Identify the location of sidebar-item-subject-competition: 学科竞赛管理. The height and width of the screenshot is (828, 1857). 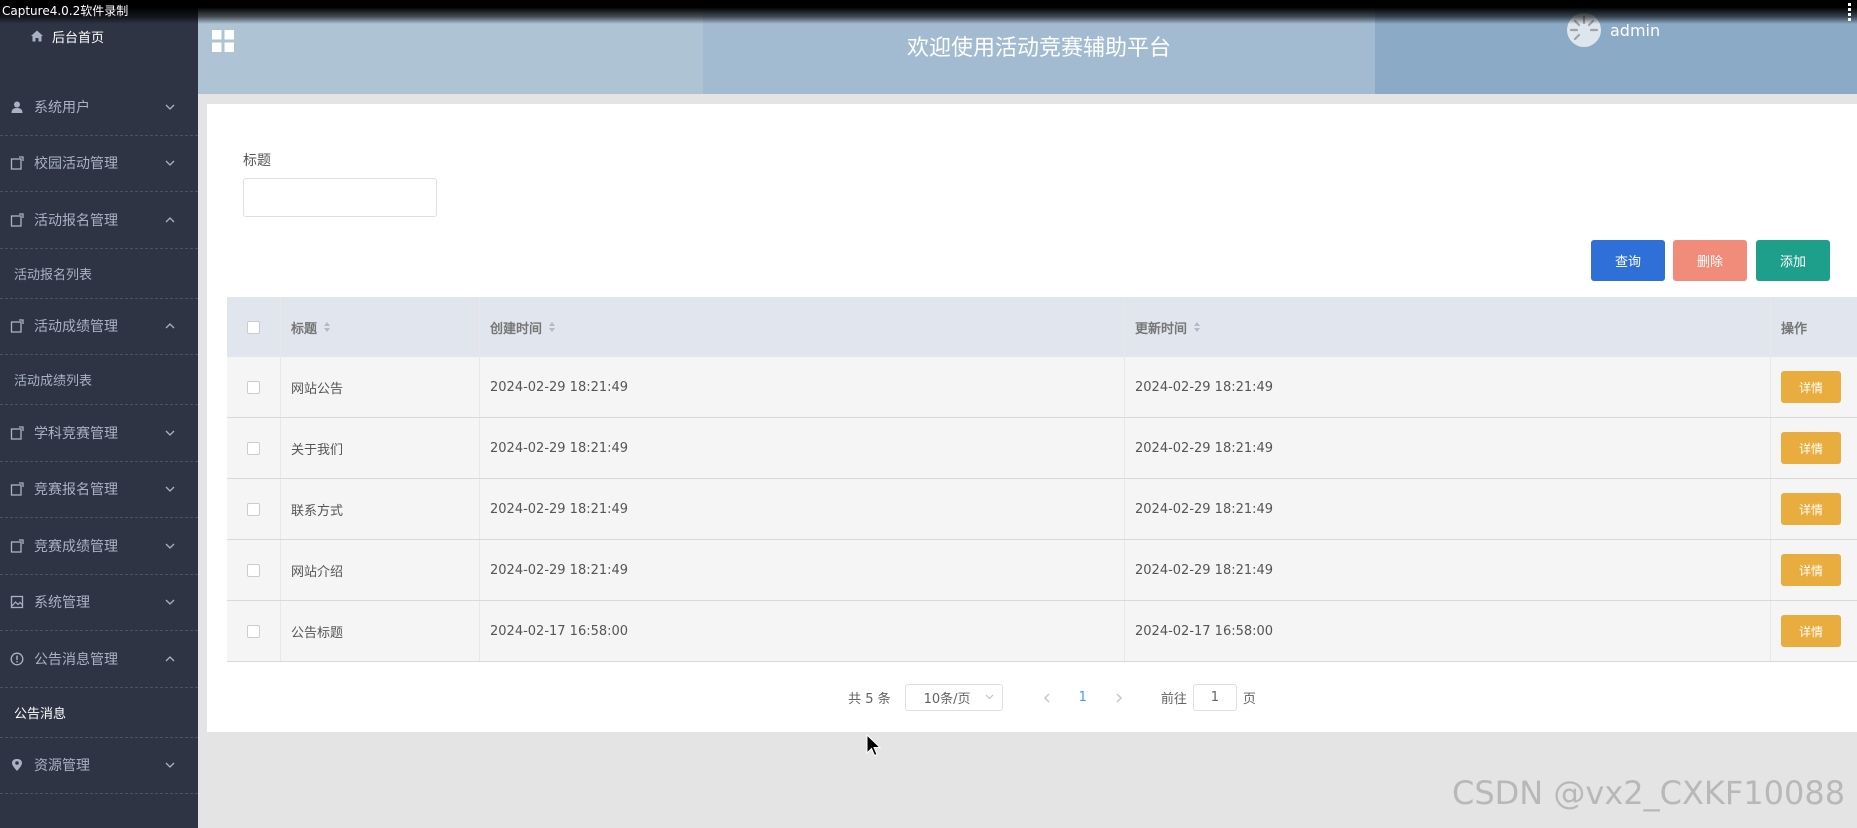
(99, 433).